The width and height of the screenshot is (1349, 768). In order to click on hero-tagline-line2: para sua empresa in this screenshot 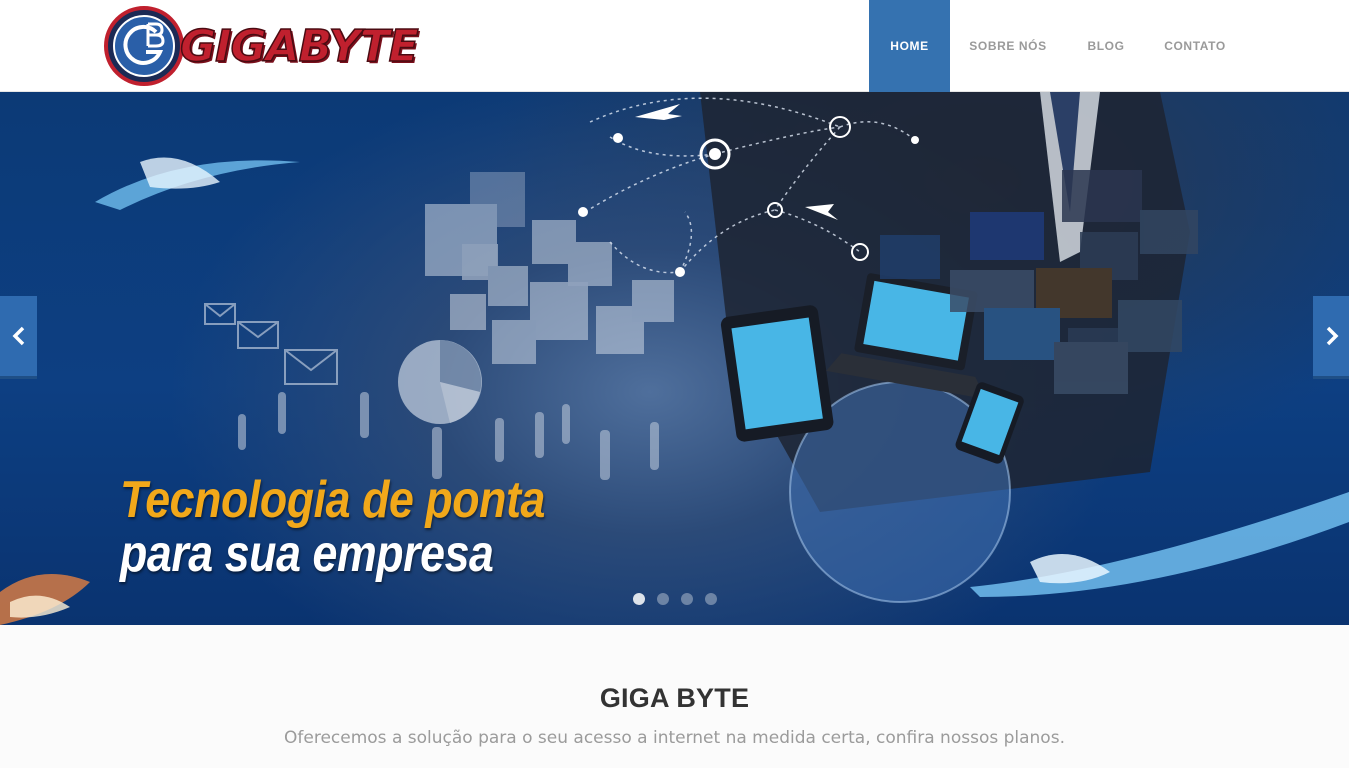, I will do `click(307, 554)`.